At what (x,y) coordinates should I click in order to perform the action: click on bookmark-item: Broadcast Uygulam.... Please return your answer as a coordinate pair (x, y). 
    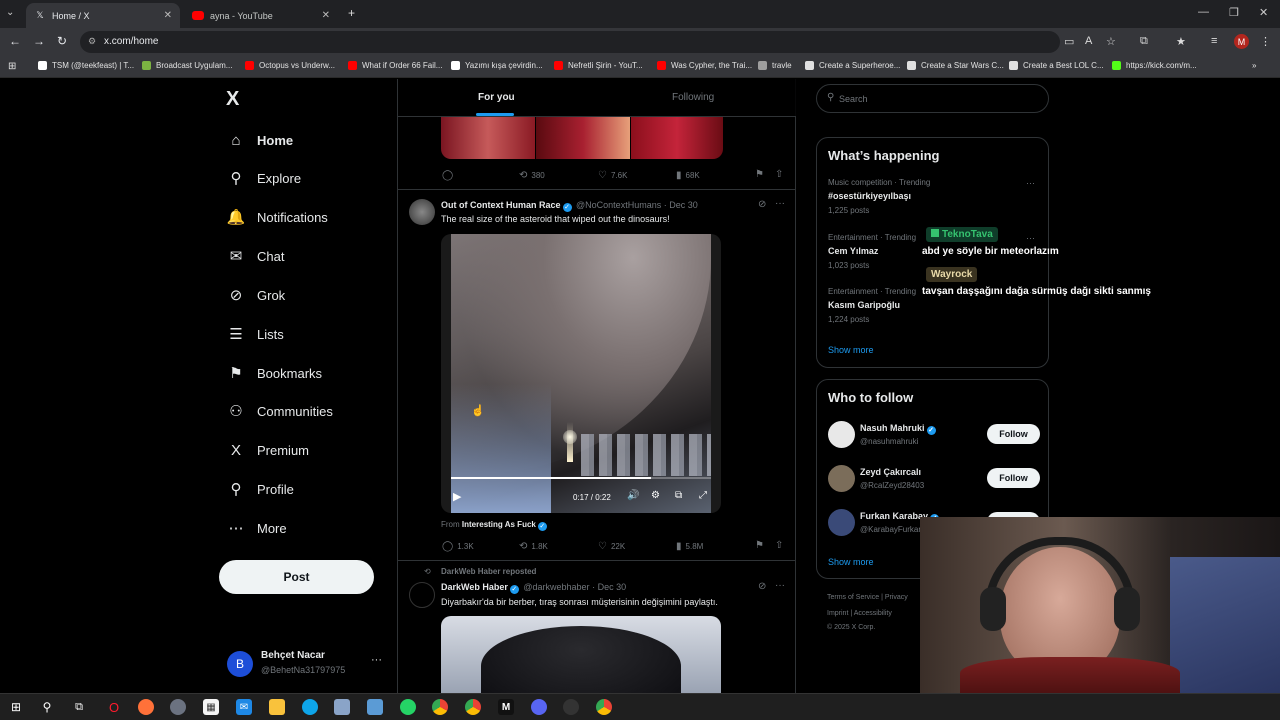
    Looking at the image, I should click on (187, 65).